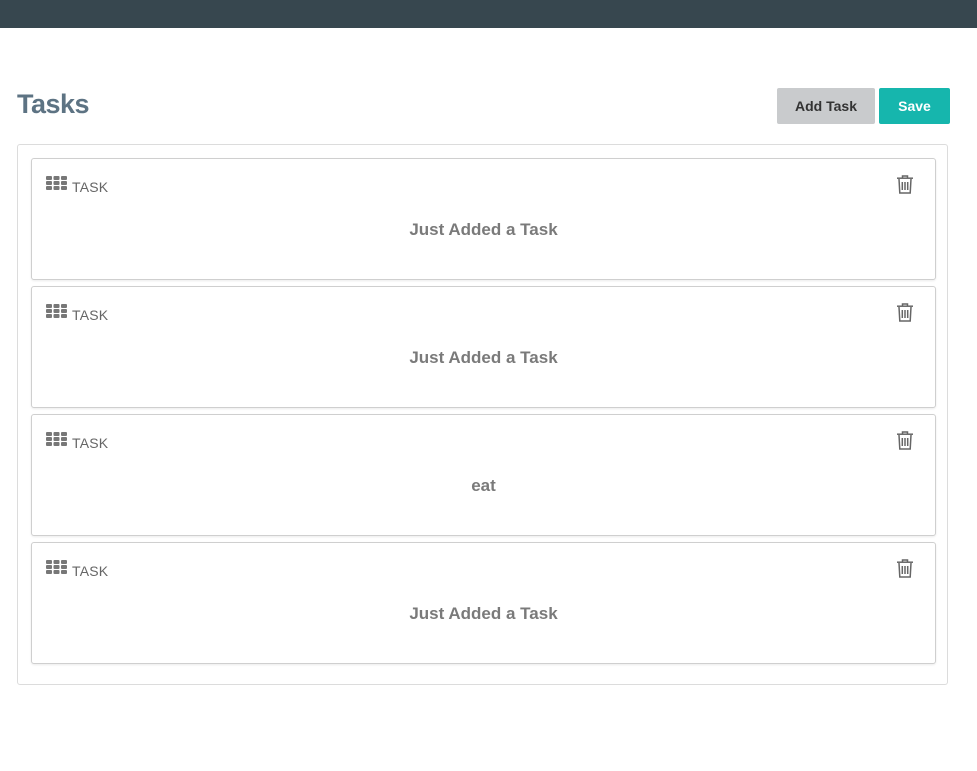 The height and width of the screenshot is (771, 977). Describe the element at coordinates (488, 14) in the screenshot. I see `top-nav-bar` at that location.